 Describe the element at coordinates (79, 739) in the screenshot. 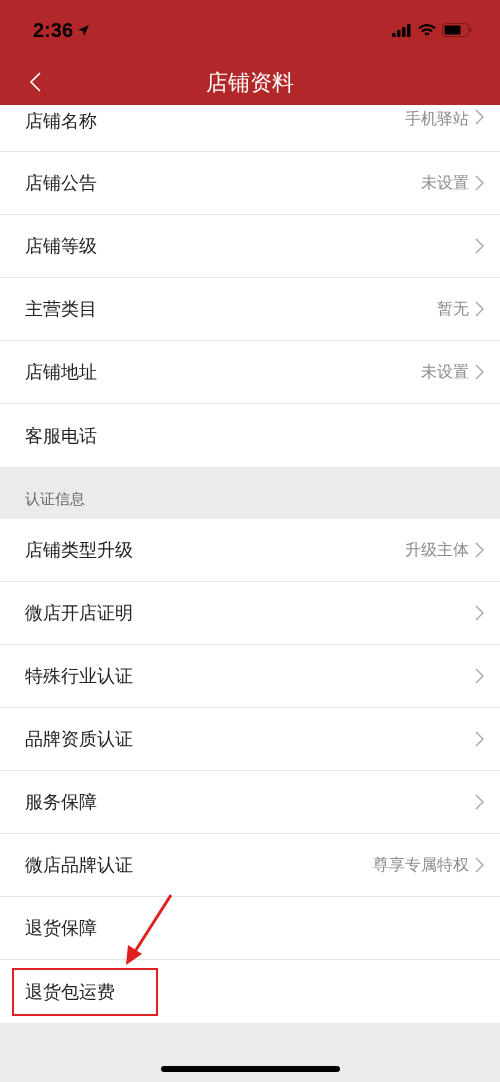

I see `row-label: 品牌资质认证` at that location.